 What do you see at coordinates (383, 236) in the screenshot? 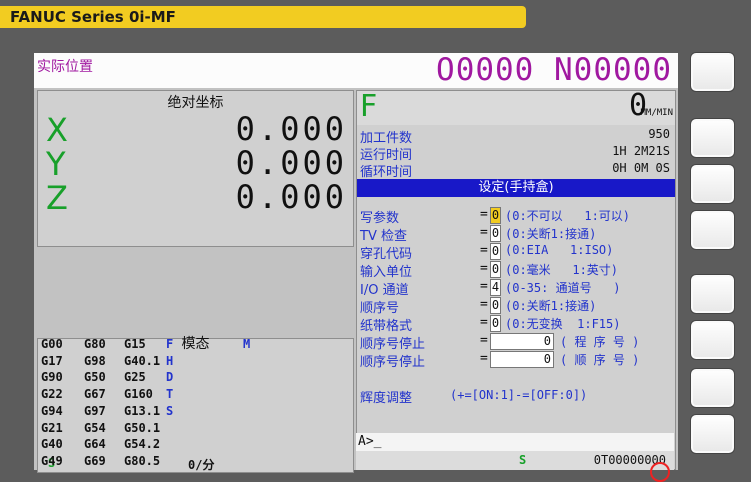
I see `setting-label: TV 检查` at bounding box center [383, 236].